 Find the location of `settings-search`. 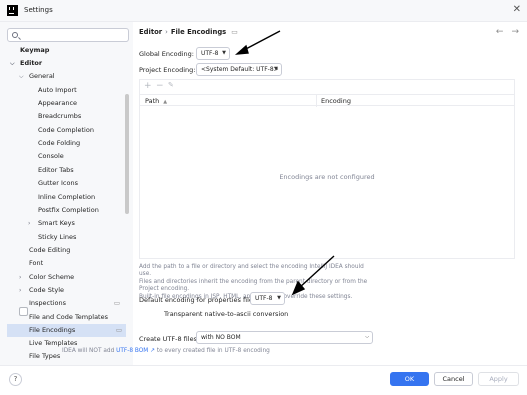

settings-search is located at coordinates (68, 35).